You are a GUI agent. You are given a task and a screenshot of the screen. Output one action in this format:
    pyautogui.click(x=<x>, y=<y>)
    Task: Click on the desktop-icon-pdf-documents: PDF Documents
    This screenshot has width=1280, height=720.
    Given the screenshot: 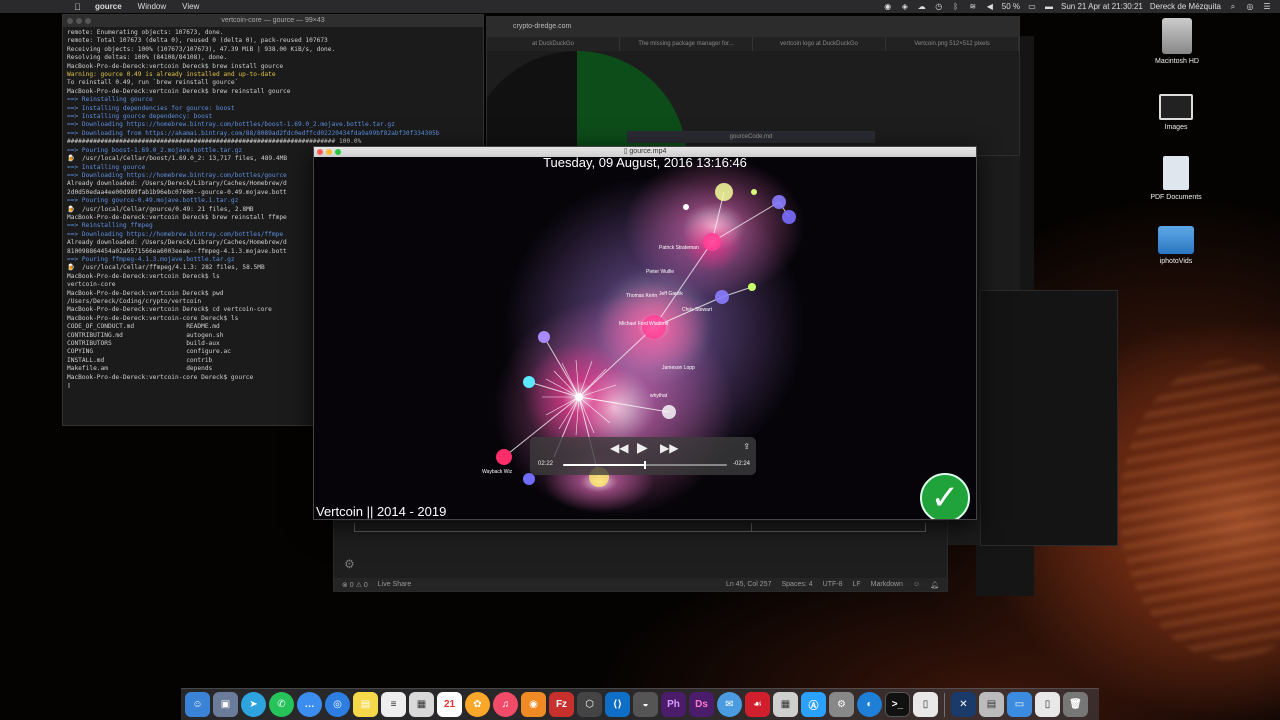 What is the action you would take?
    pyautogui.click(x=1176, y=178)
    